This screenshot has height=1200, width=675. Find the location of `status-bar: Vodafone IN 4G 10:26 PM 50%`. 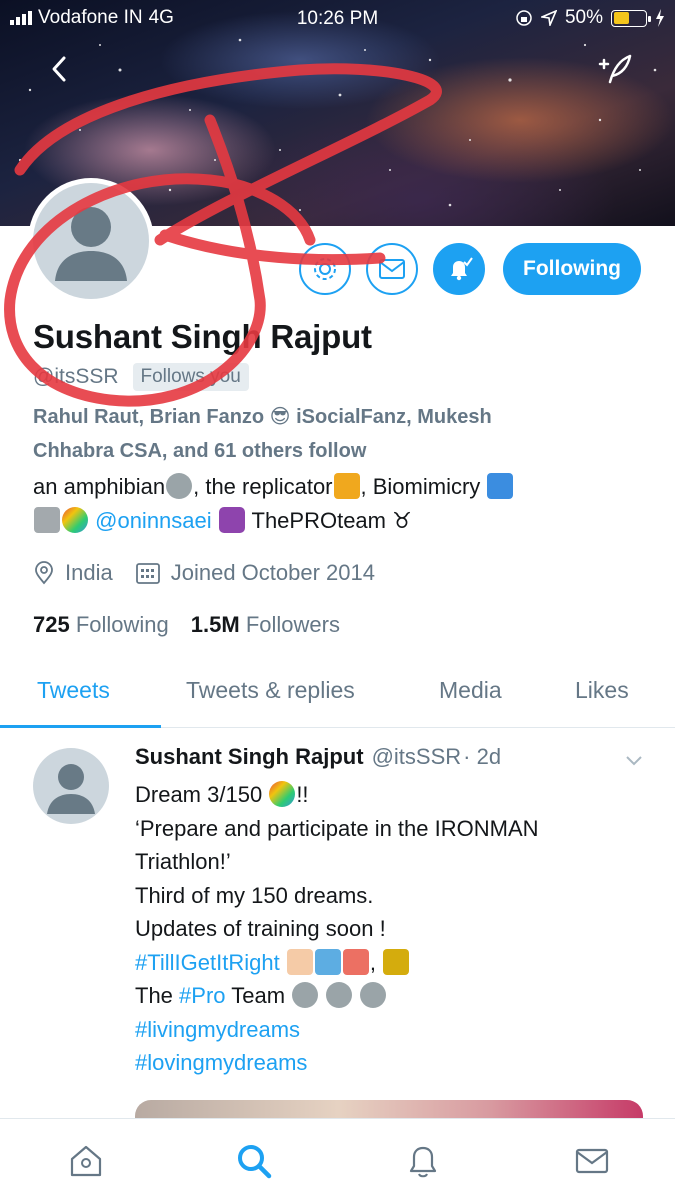

status-bar: Vodafone IN 4G 10:26 PM 50% is located at coordinates (337, 18).